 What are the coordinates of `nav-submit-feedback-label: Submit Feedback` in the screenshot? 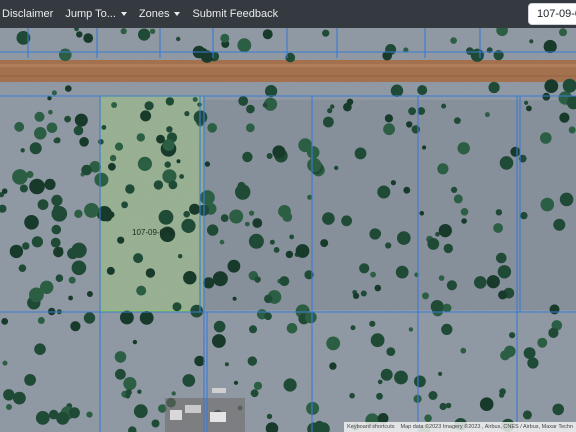 It's located at (235, 14).